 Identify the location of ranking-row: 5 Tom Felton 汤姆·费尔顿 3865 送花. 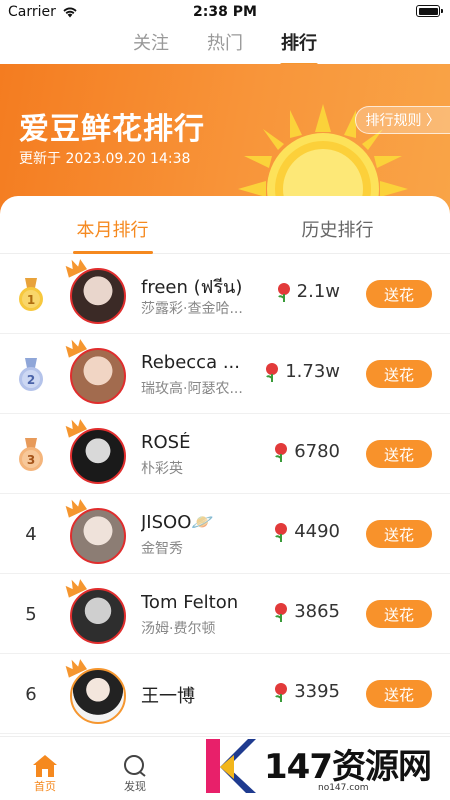
(225, 614).